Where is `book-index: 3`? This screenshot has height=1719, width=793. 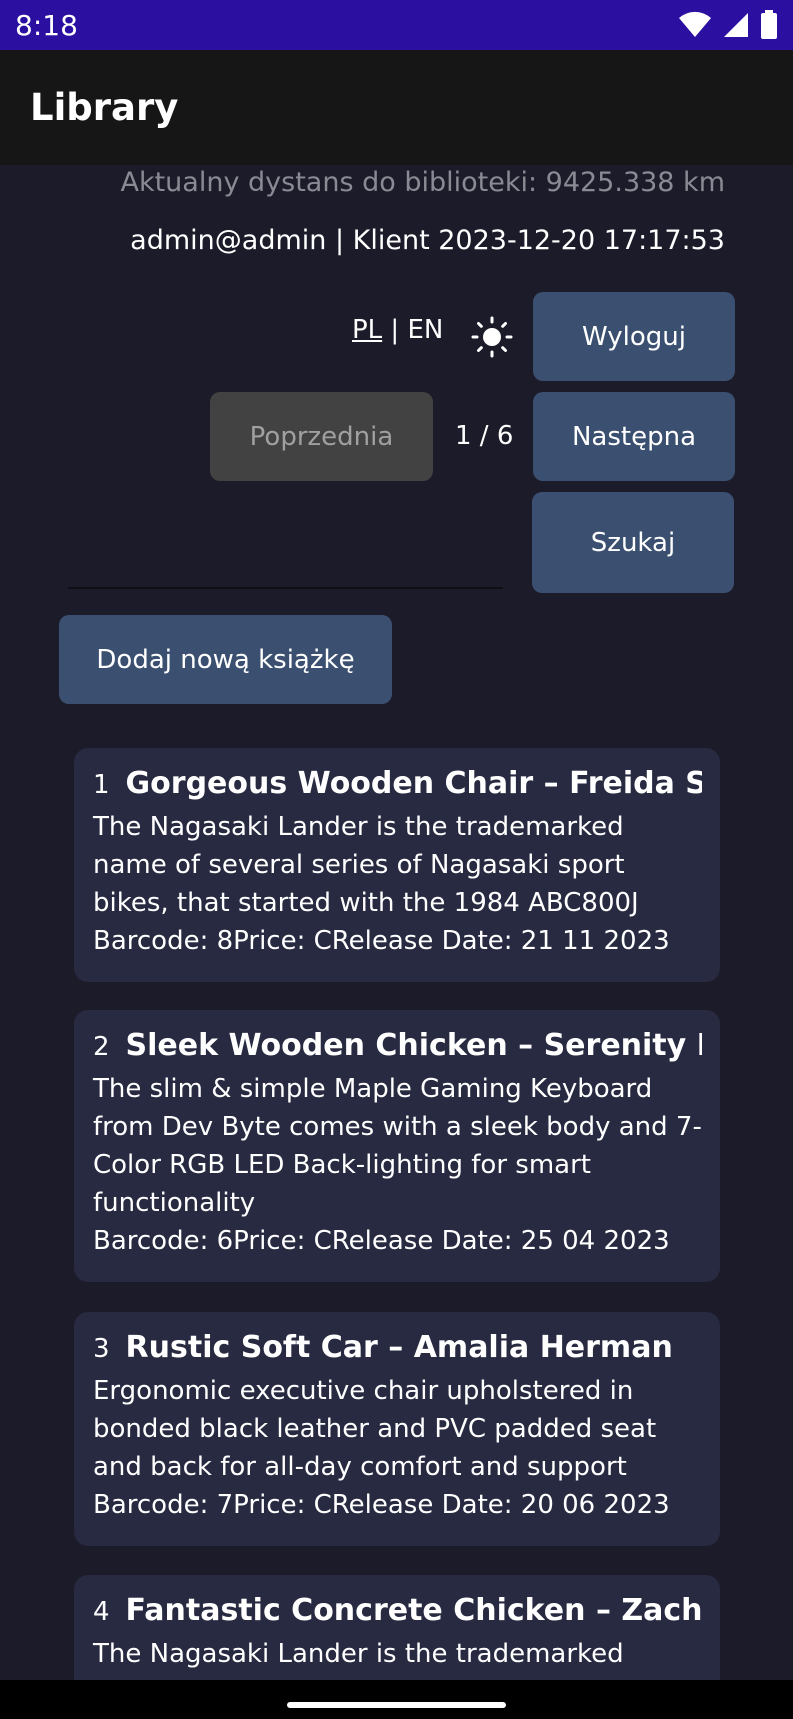 book-index: 3 is located at coordinates (101, 1349).